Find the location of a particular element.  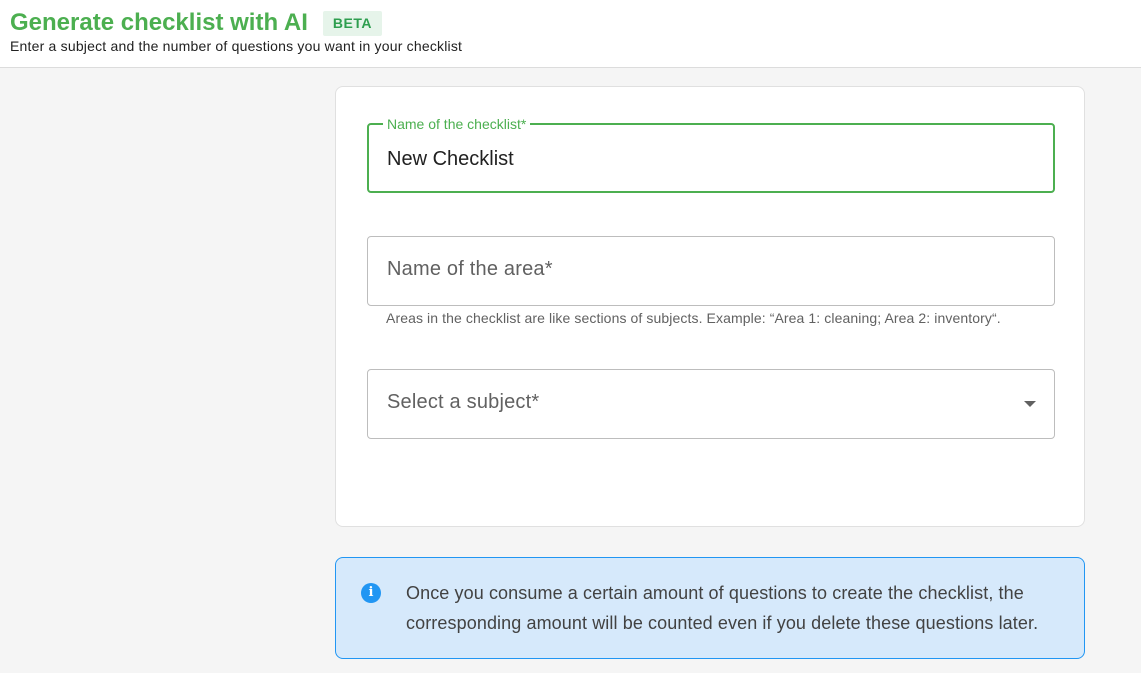

checklist-name-value: New Checklist is located at coordinates (450, 159).